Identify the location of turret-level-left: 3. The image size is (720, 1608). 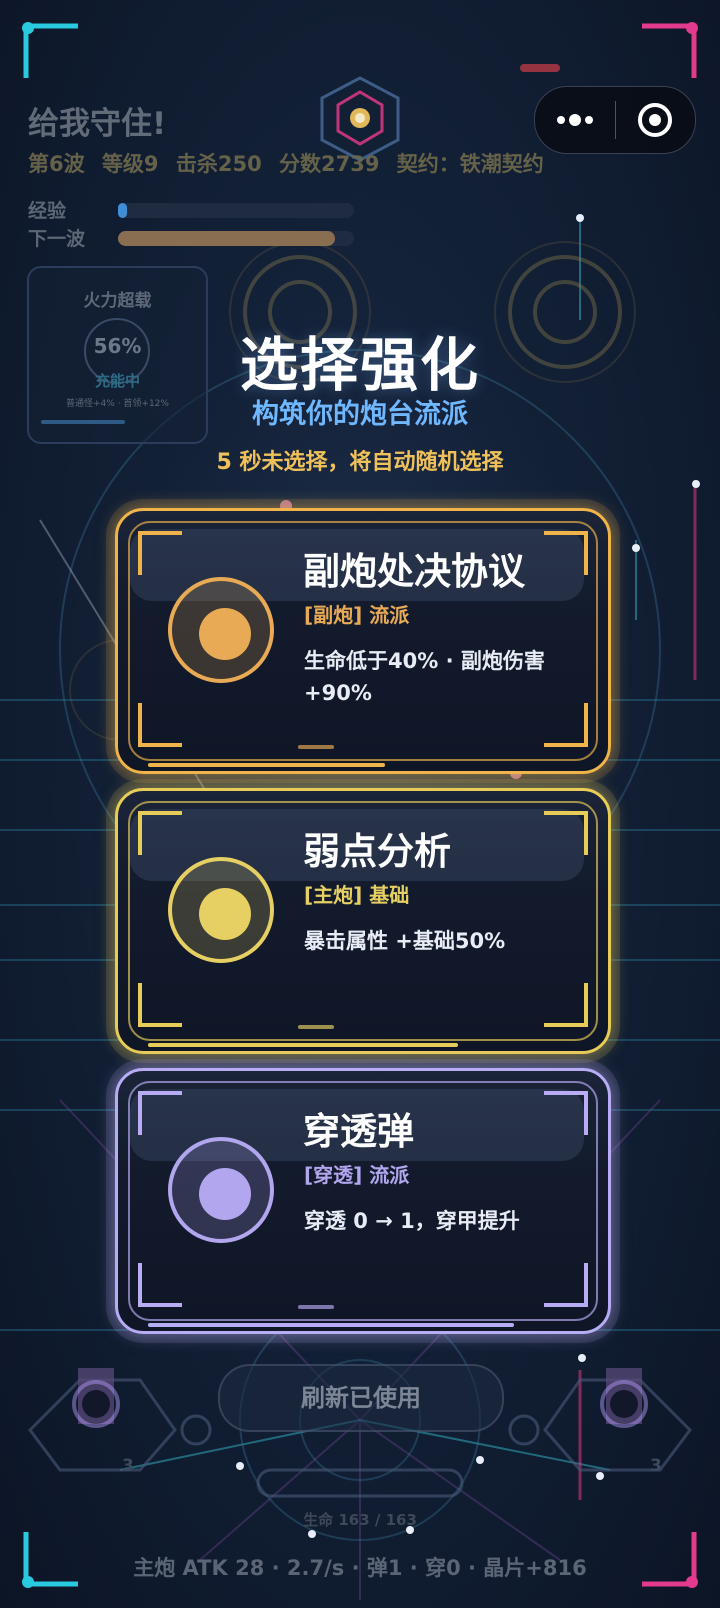
(128, 1466).